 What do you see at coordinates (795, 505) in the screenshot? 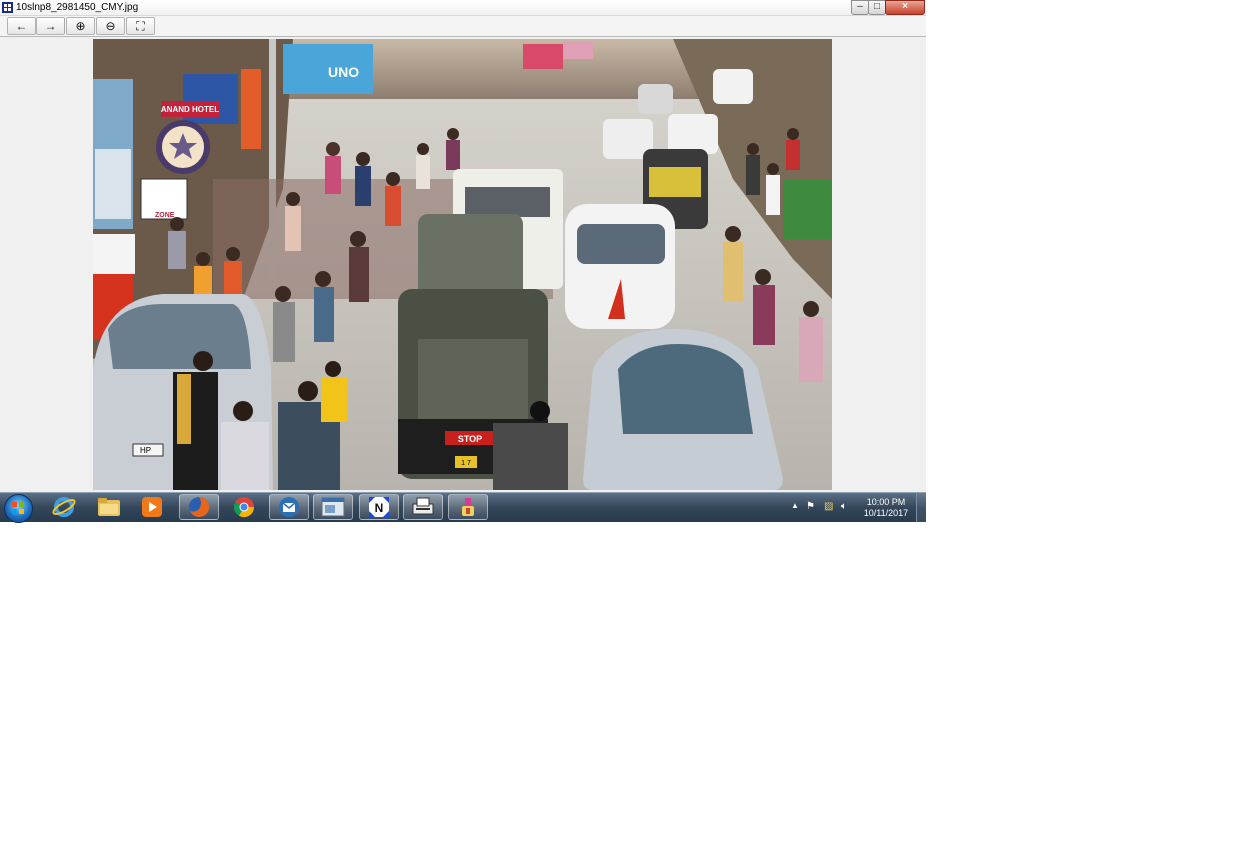
I see `show-hidden-icons-icon: ▲` at bounding box center [795, 505].